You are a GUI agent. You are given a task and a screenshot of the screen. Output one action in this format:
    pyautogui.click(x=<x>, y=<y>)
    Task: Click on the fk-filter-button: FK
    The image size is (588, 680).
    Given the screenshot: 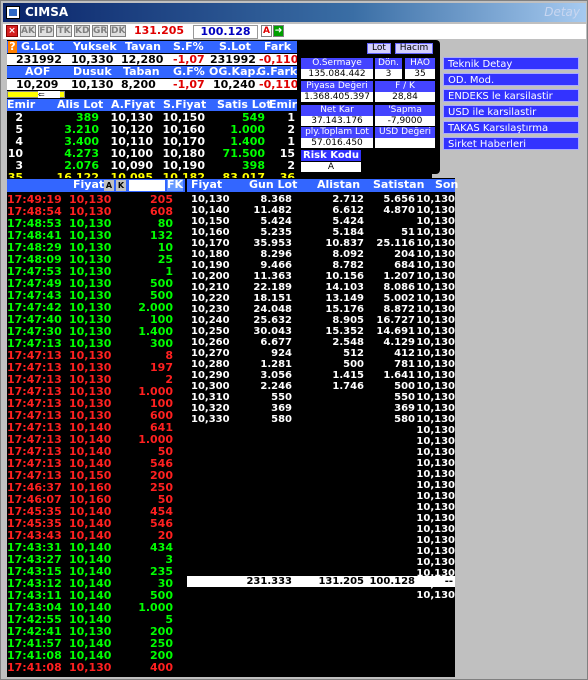 What is the action you would take?
    pyautogui.click(x=175, y=185)
    